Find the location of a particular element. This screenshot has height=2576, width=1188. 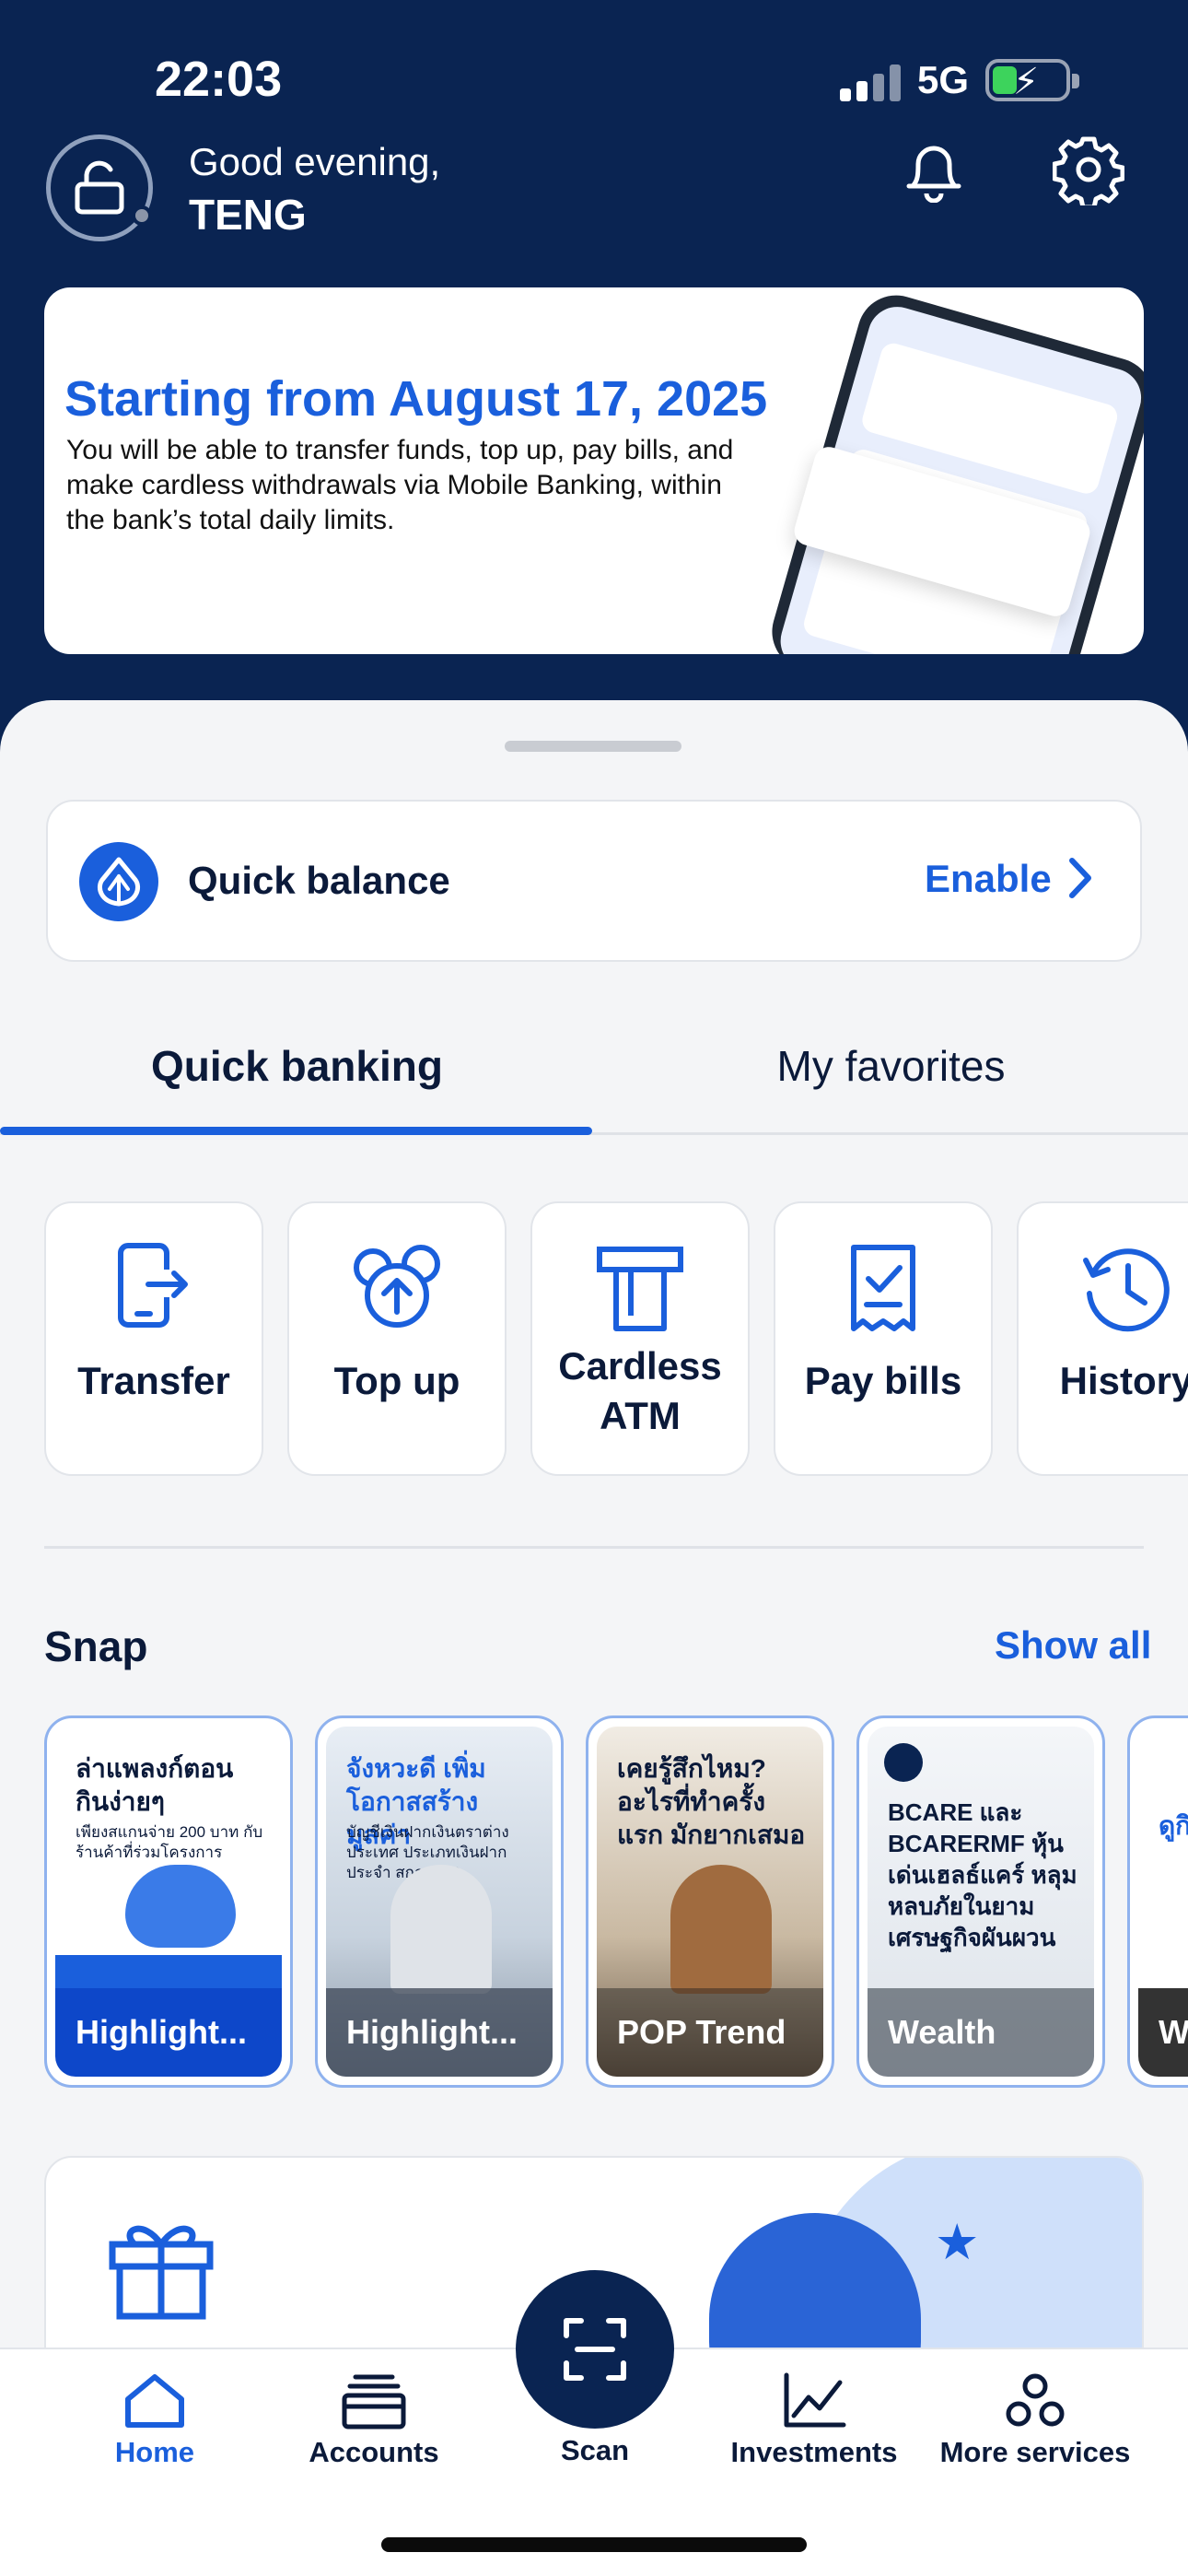

tab-investments: Investments is located at coordinates (814, 2420).